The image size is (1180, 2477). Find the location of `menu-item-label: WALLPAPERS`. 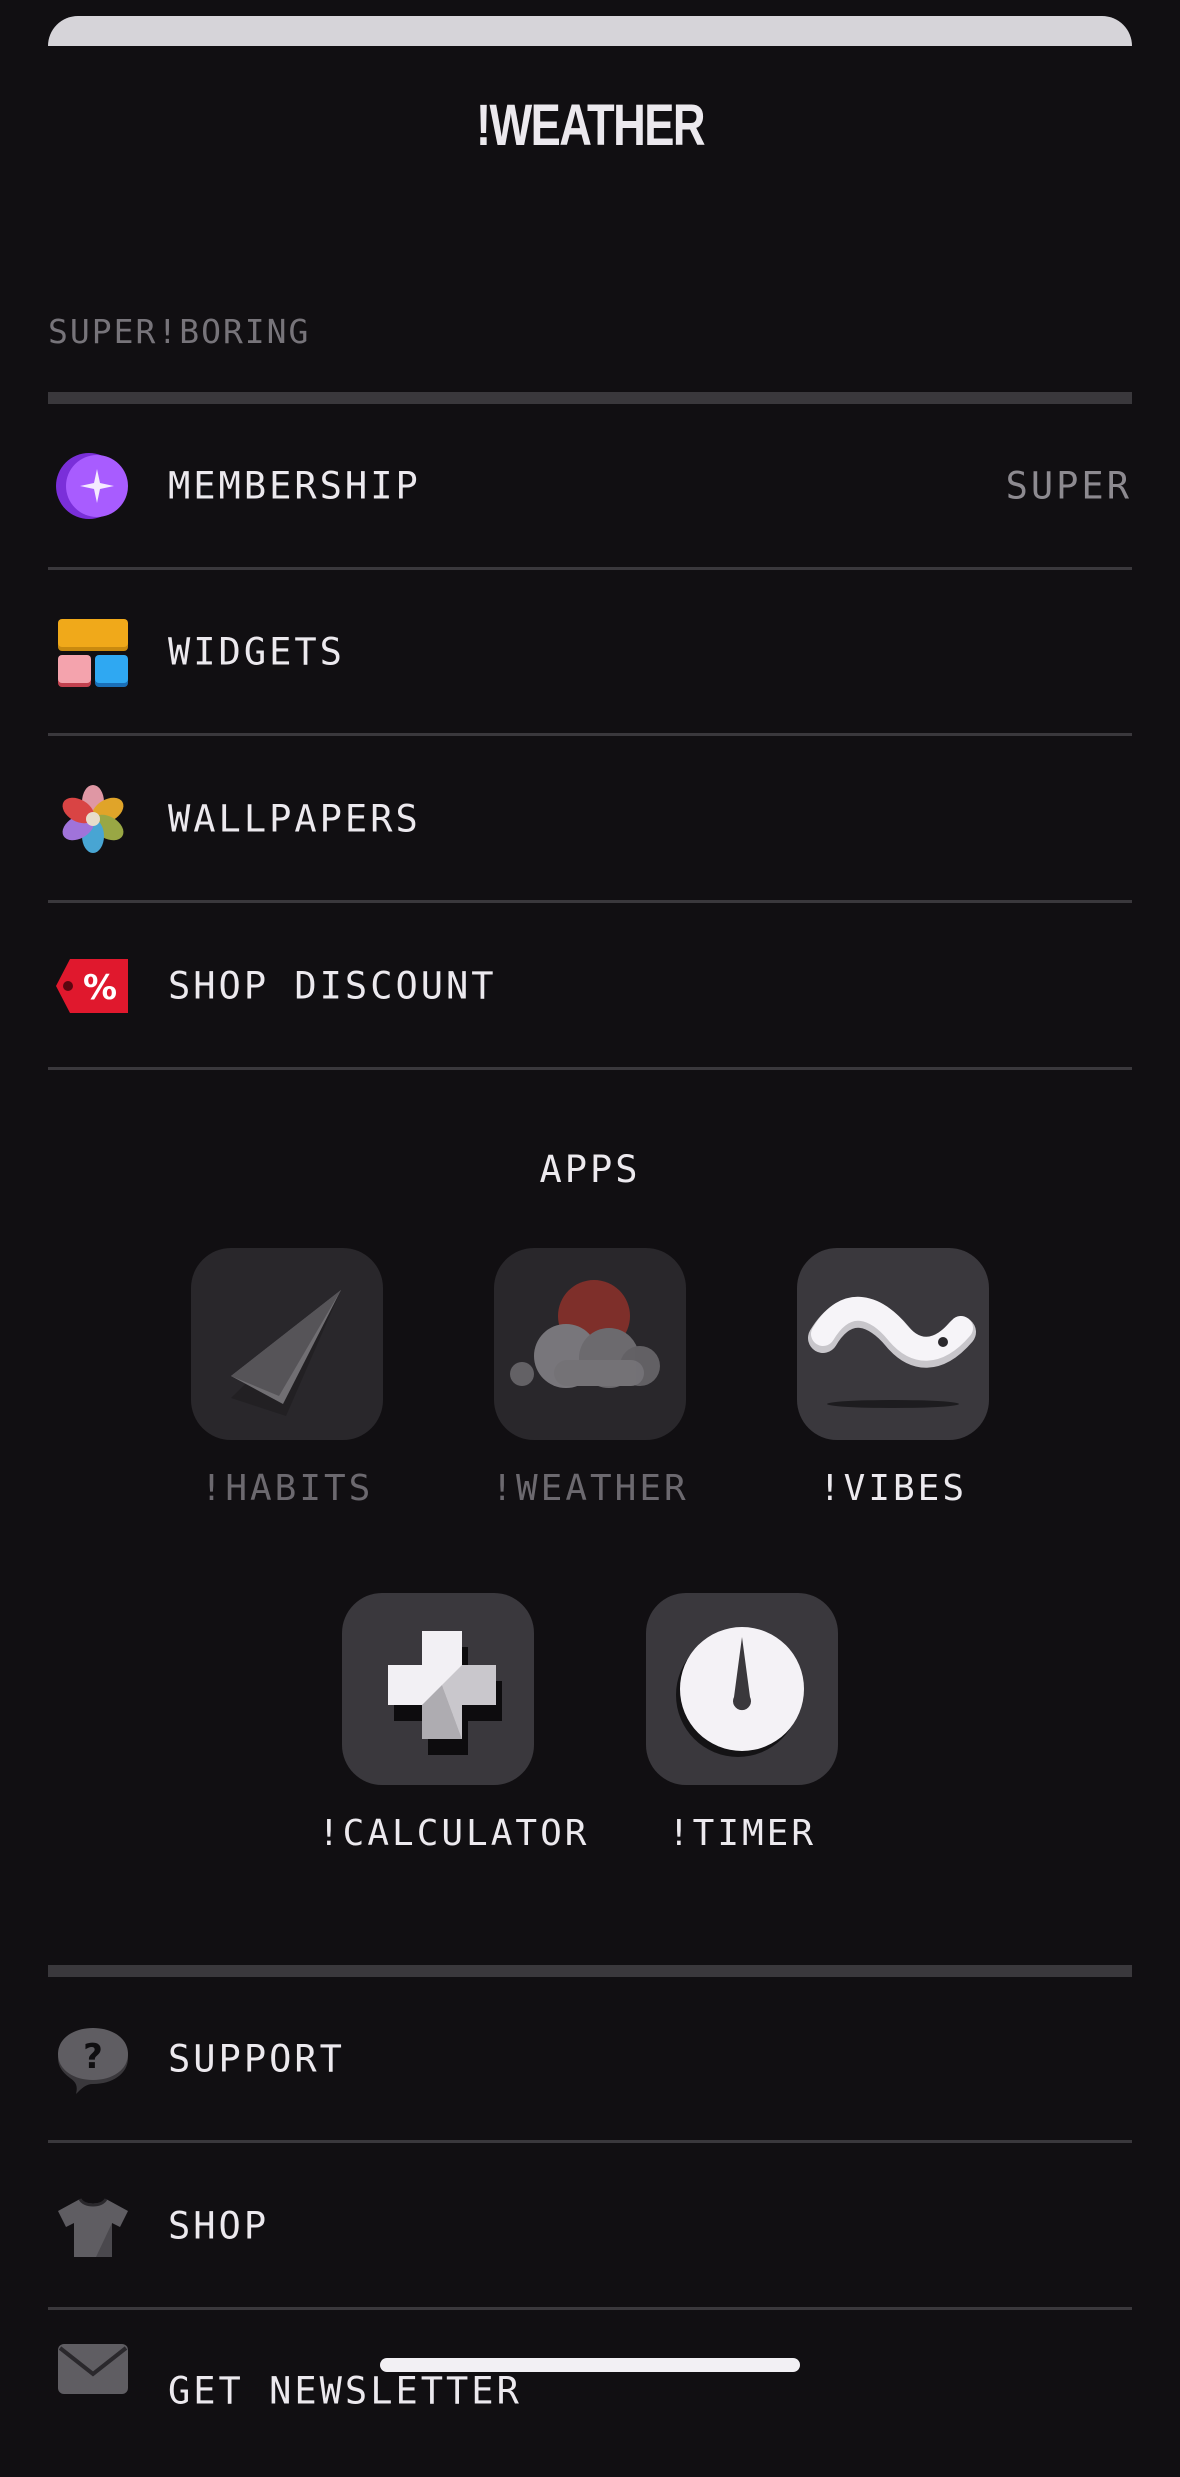

menu-item-label: WALLPAPERS is located at coordinates (294, 818).